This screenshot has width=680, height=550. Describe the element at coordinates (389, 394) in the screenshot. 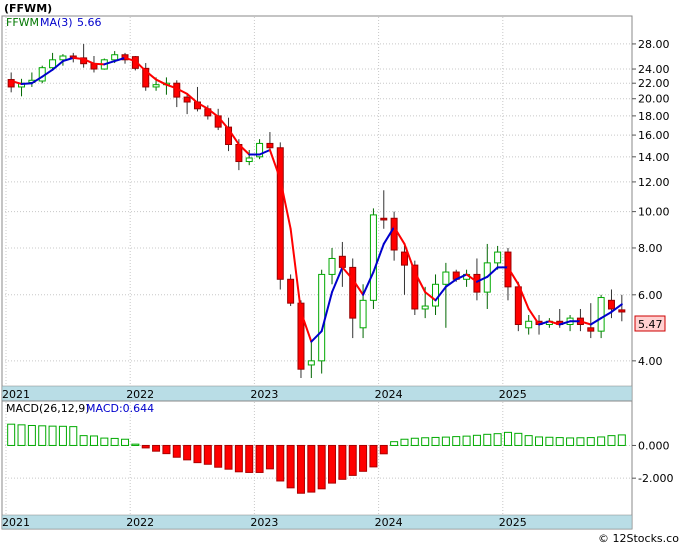

I see `price-x-label: 2024` at that location.